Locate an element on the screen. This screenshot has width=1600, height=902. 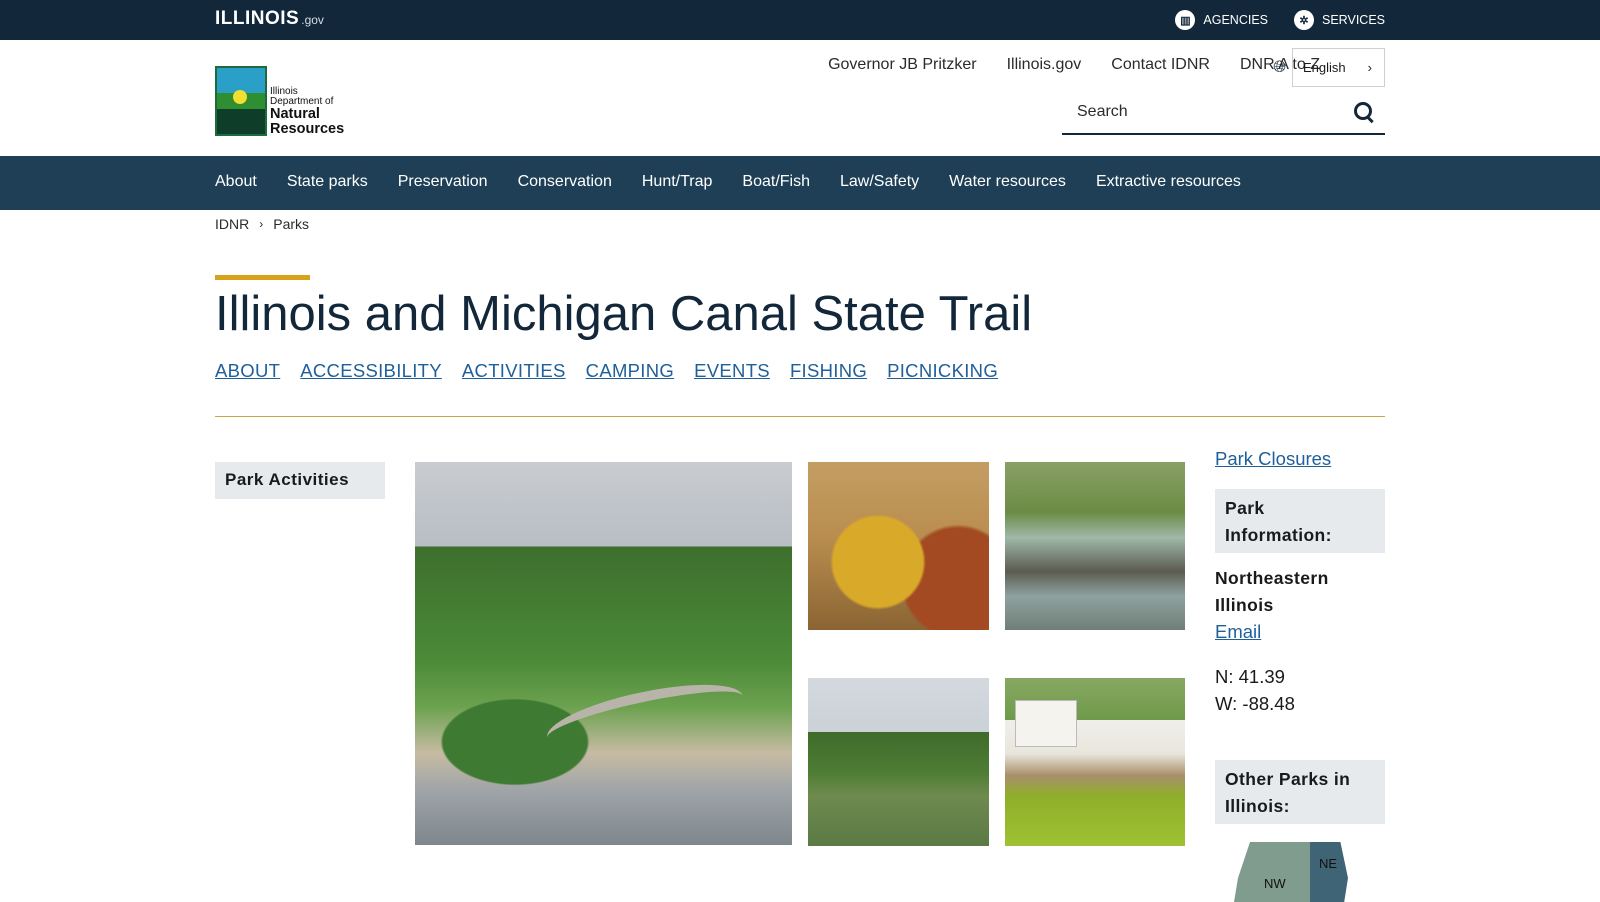
subnav-picnicking: PICNICKING is located at coordinates (942, 371).